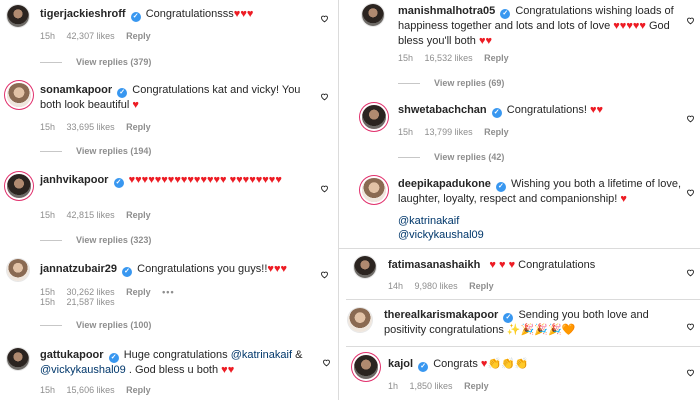 This screenshot has width=700, height=400. What do you see at coordinates (91, 390) in the screenshot?
I see `likes-count: 15,606 likes` at bounding box center [91, 390].